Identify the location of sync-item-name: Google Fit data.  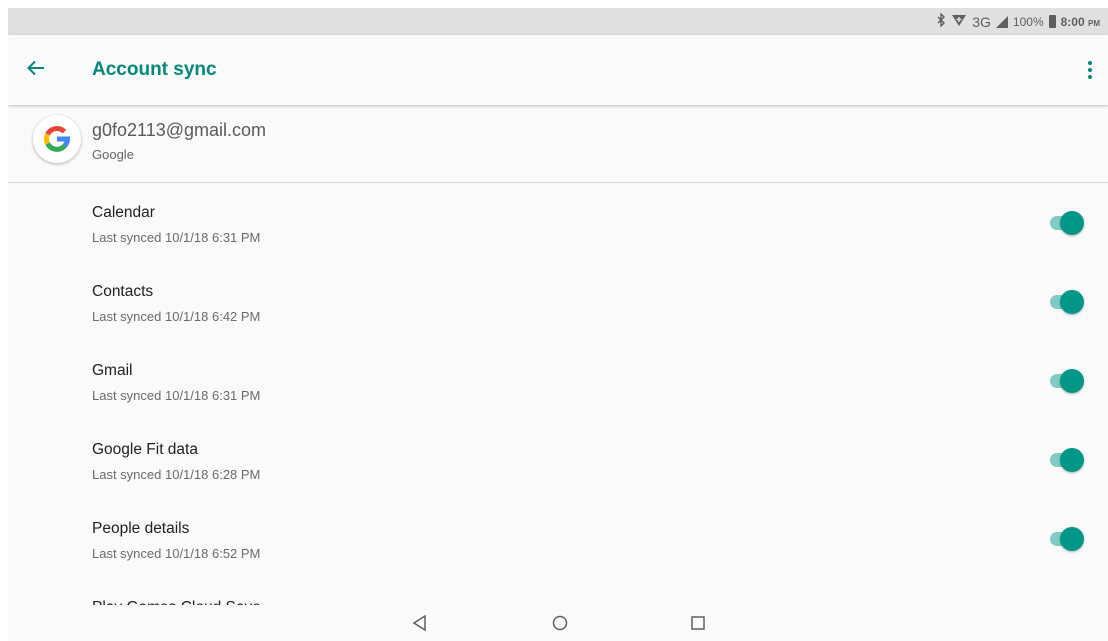
(145, 449).